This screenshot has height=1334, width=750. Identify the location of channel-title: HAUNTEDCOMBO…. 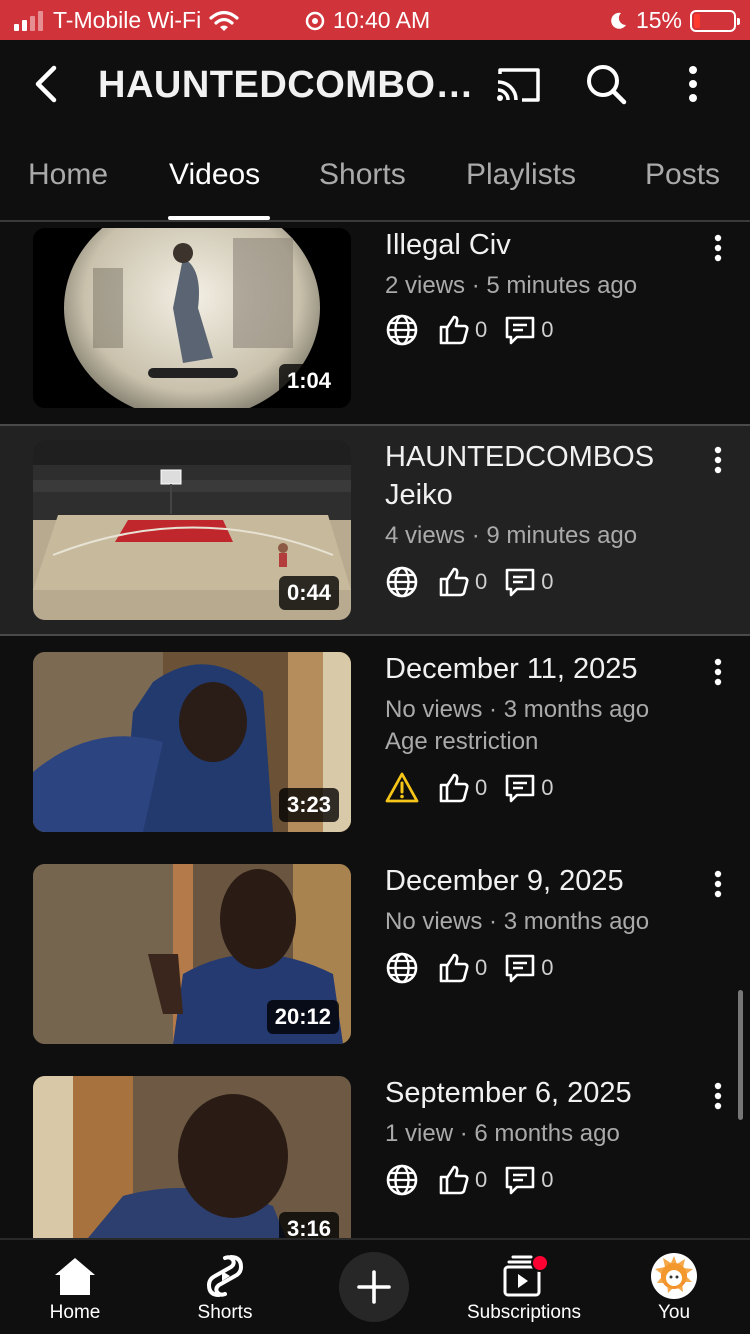
(286, 85).